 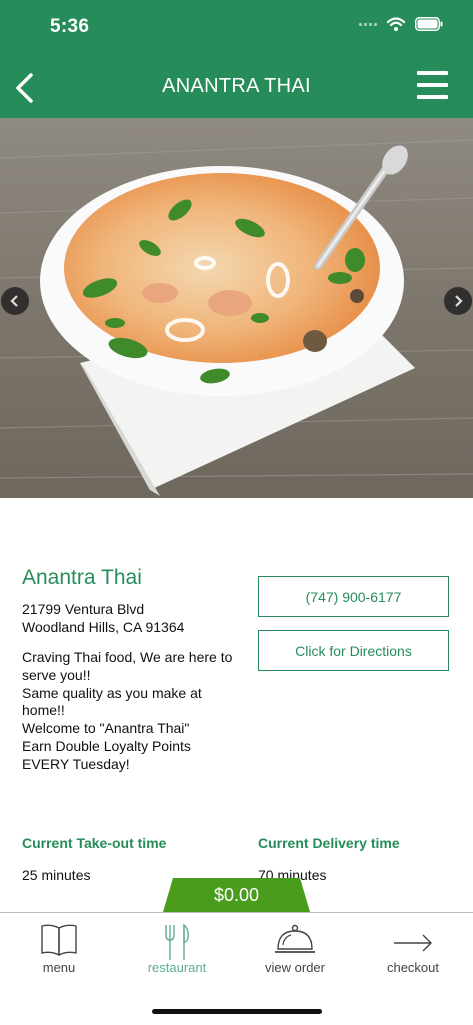 I want to click on address-line: 21799 Ventura Blvd, so click(x=83, y=609).